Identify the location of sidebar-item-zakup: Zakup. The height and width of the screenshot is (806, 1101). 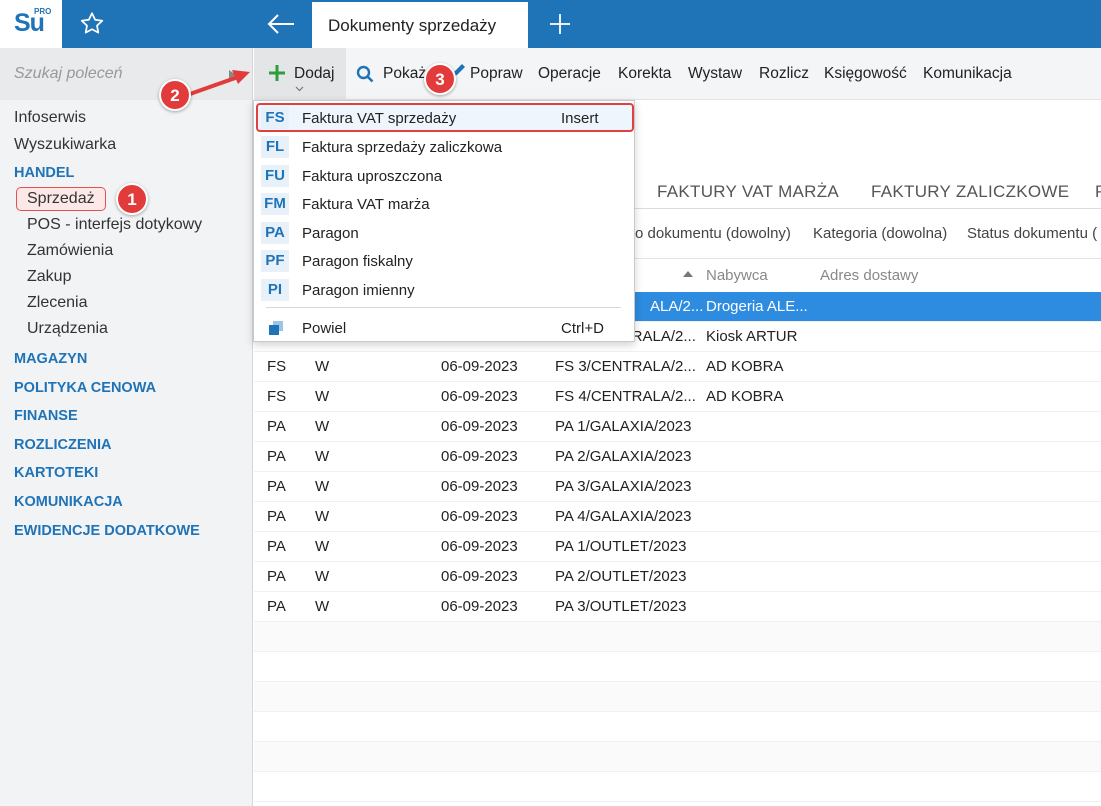
(49, 277).